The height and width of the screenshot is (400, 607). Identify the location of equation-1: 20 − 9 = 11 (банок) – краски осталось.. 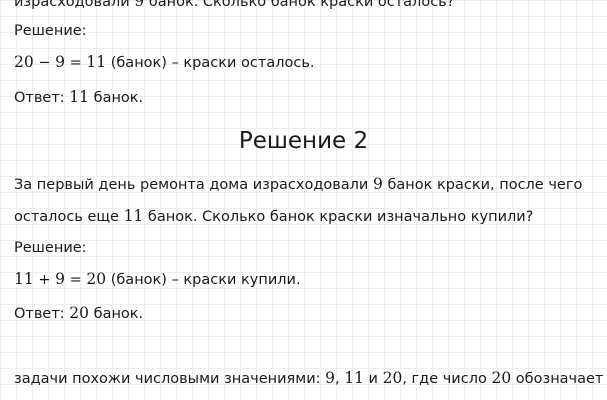
(164, 62).